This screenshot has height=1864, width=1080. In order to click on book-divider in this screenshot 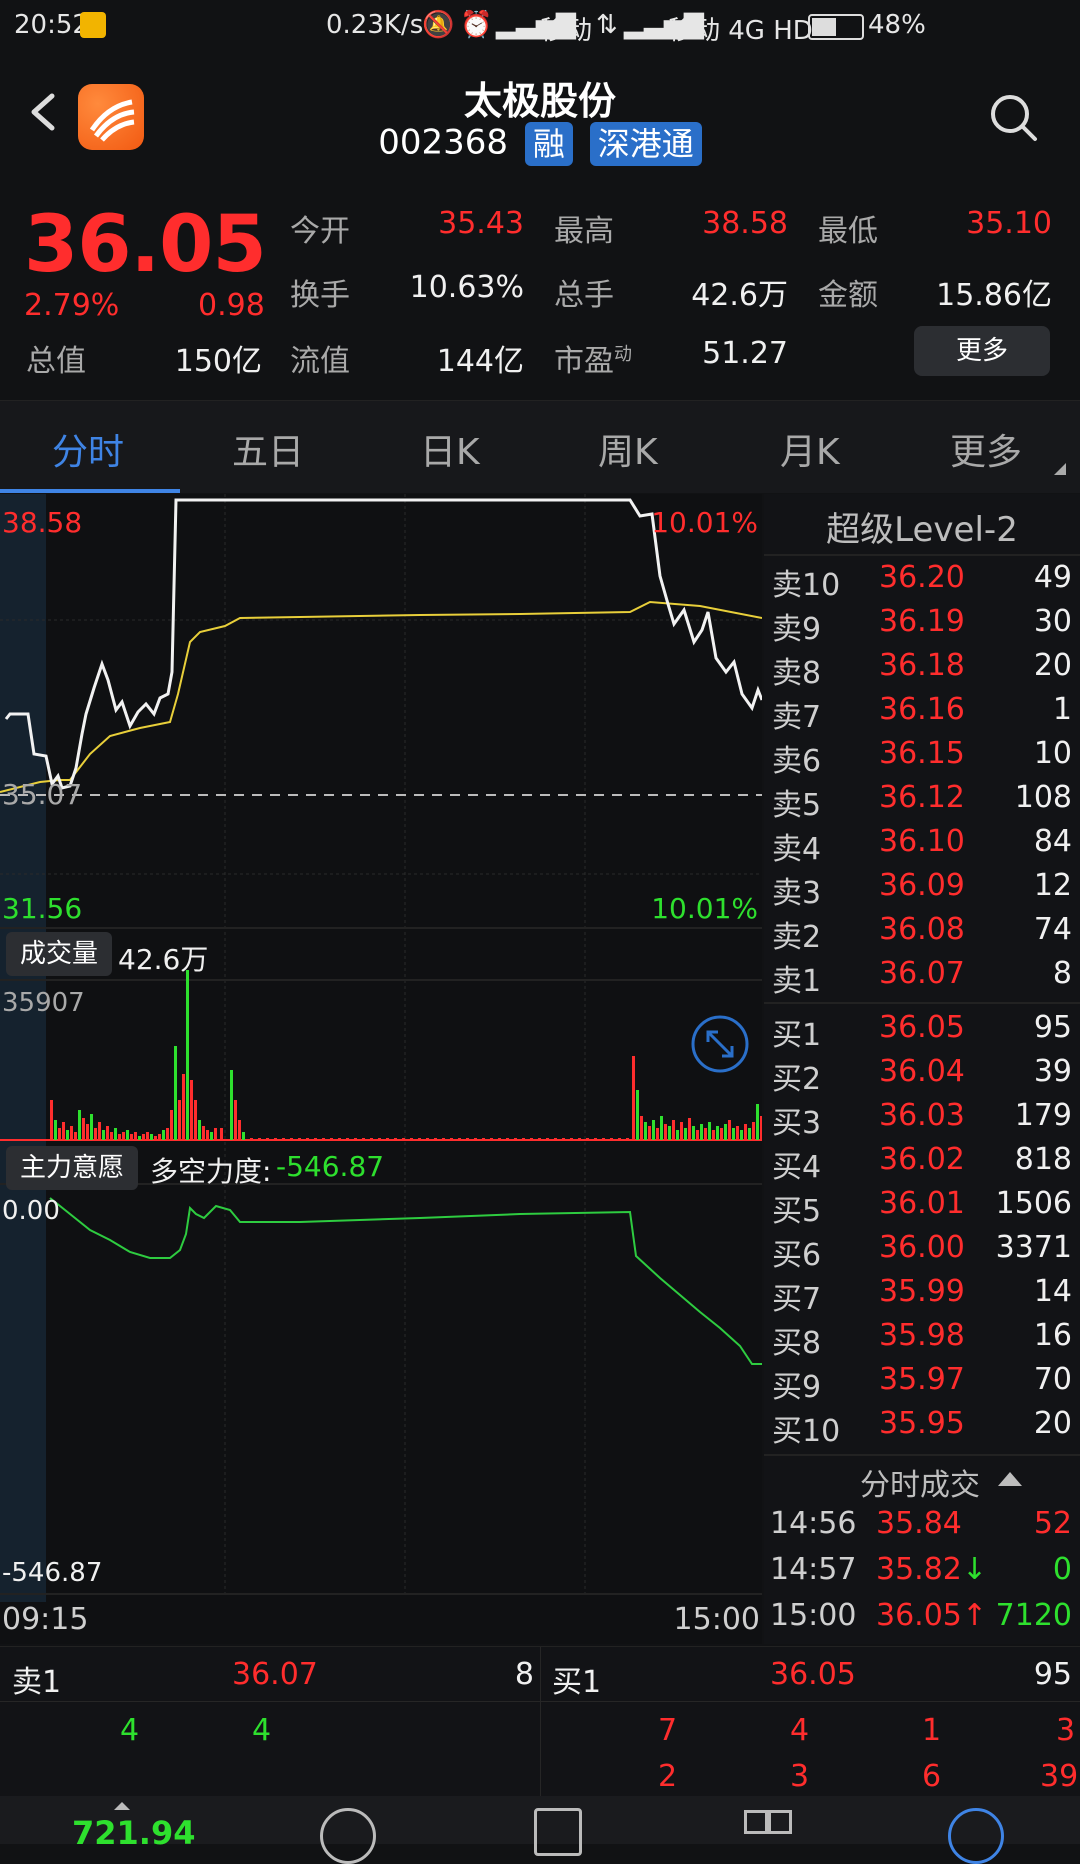, I will do `click(922, 1003)`.